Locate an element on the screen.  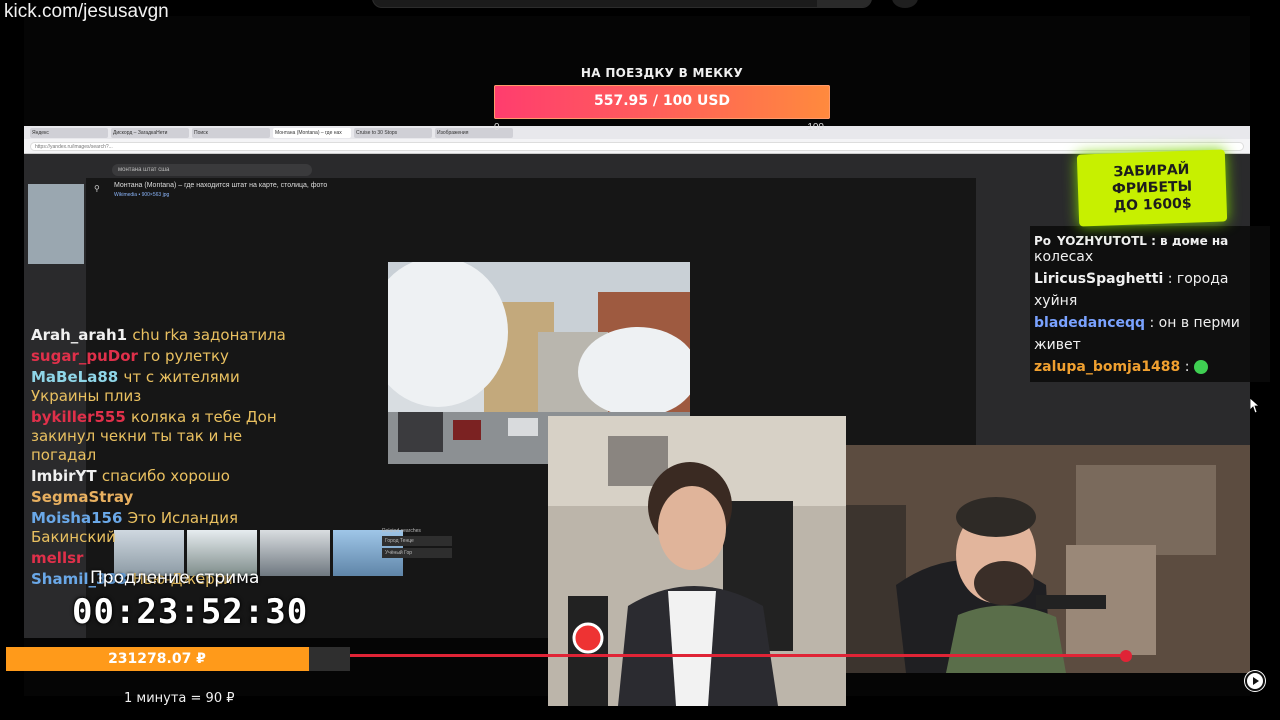
chat-username: MaBeLa88 is located at coordinates (75, 377).